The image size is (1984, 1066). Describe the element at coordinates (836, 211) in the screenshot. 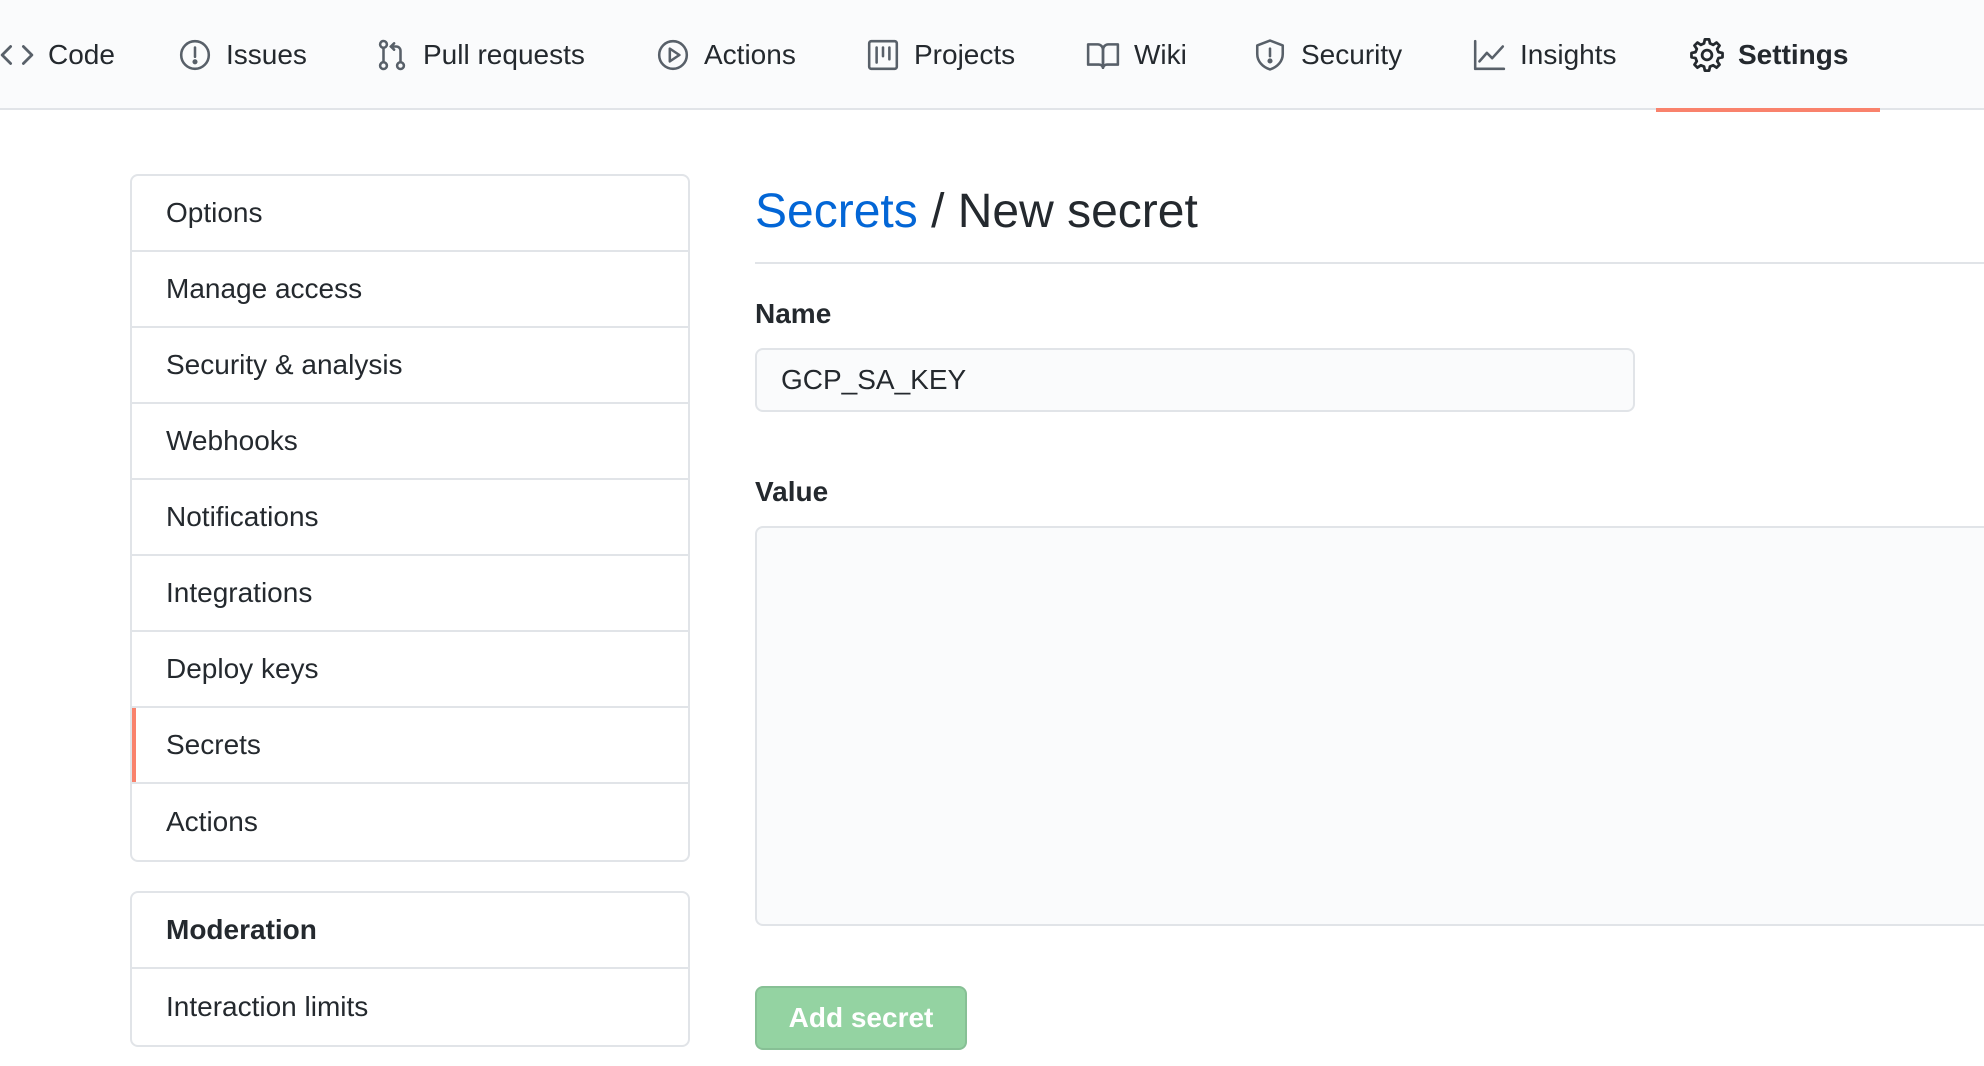

I see `breadcrumb-secrets-link: Secrets` at that location.